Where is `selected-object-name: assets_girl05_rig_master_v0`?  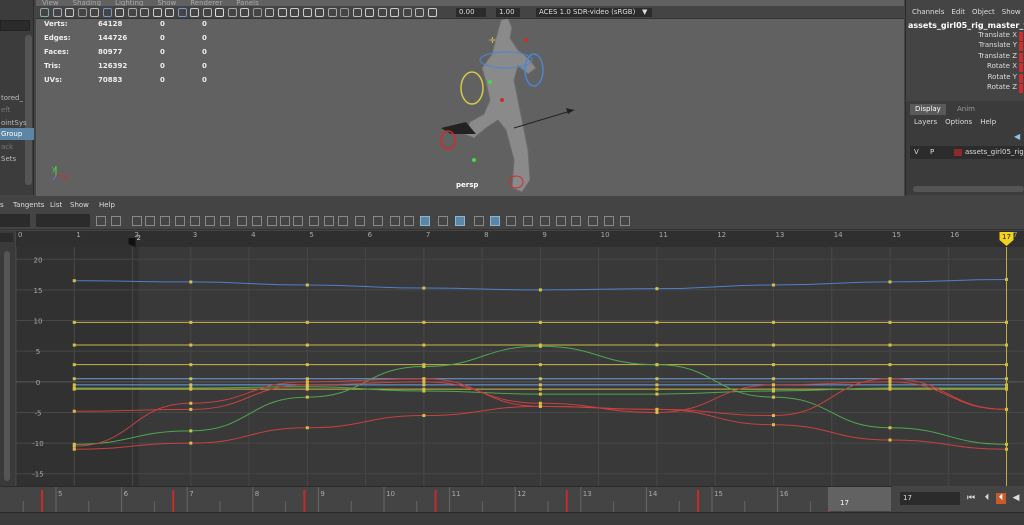 selected-object-name: assets_girl05_rig_master_v0 is located at coordinates (966, 25).